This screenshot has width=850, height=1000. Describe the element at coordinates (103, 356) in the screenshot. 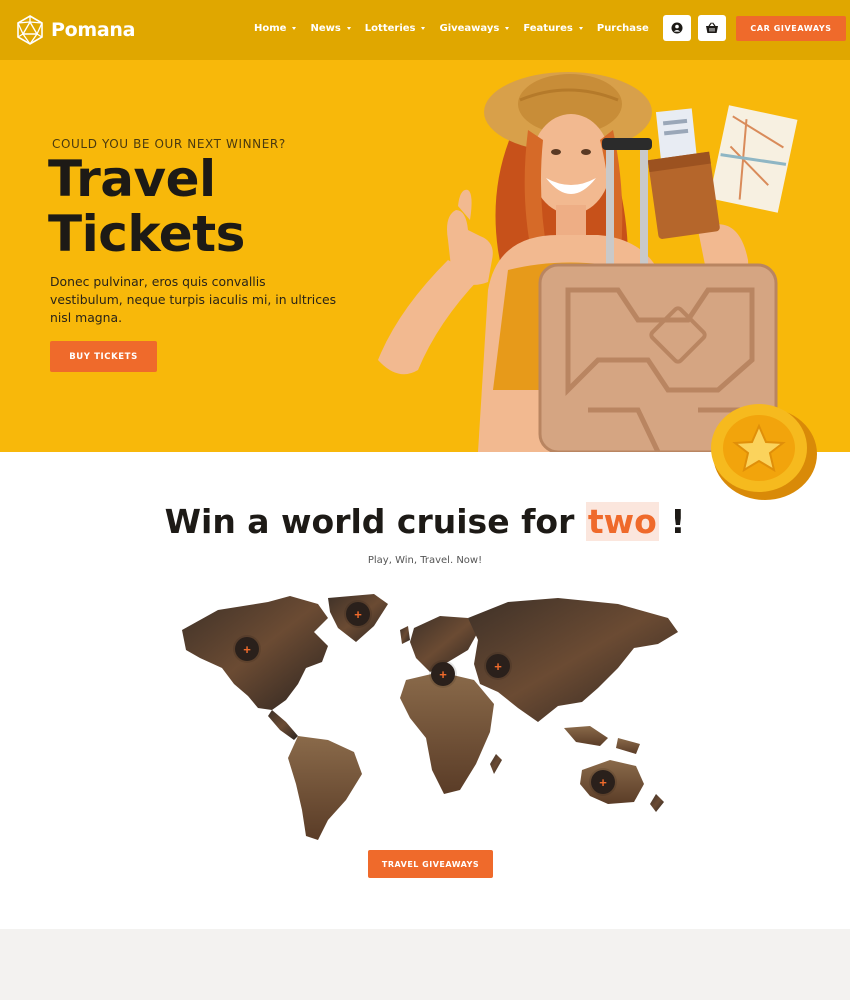

I see `buy-tickets-button: BUY TICKETS` at that location.